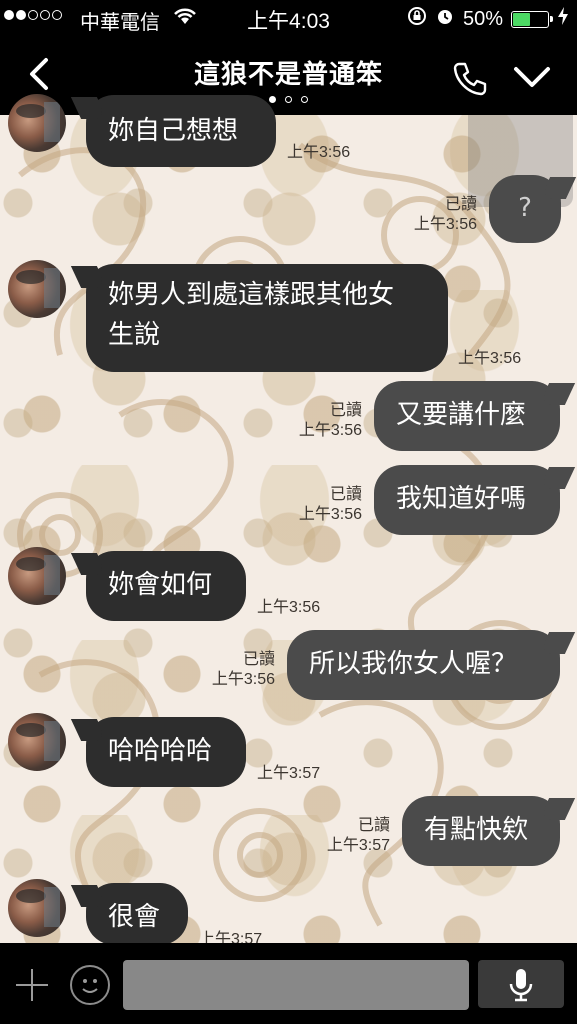 The height and width of the screenshot is (1024, 577). What do you see at coordinates (482, 18) in the screenshot?
I see `battery-percent: 50%` at bounding box center [482, 18].